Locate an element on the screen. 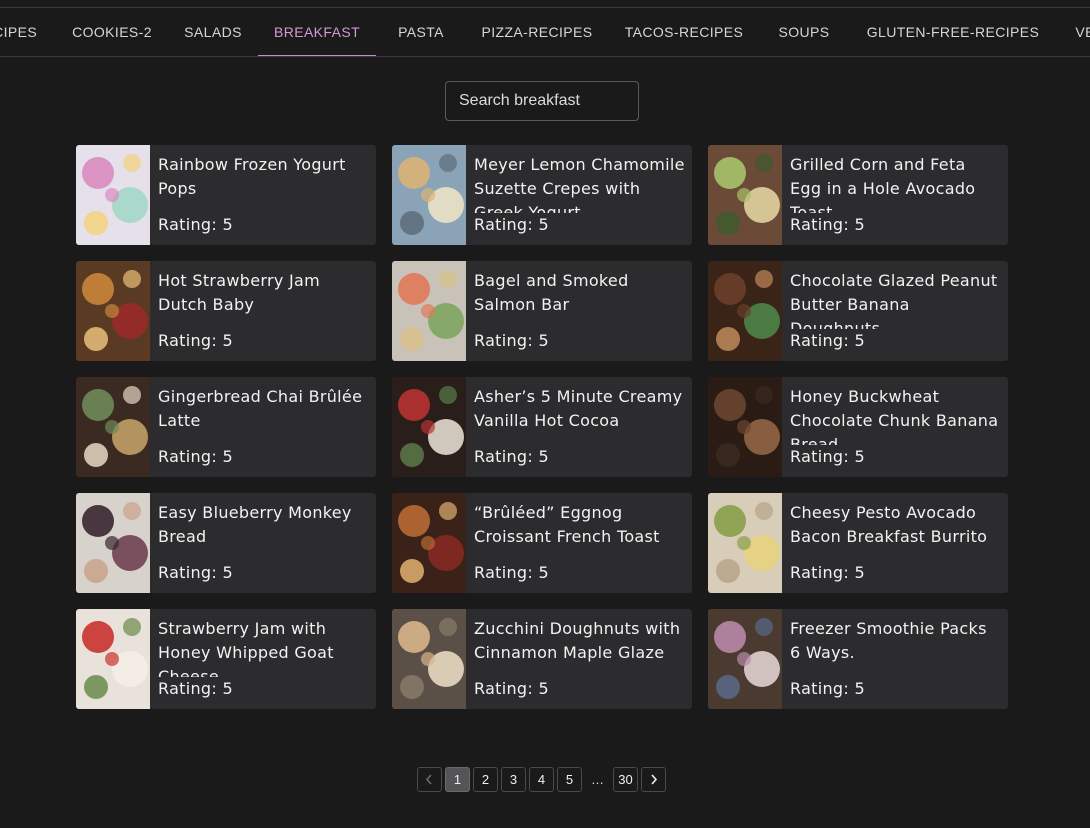 The width and height of the screenshot is (1090, 828). recipe-title: Hot Strawberry Jam Dutch Baby is located at coordinates (264, 293).